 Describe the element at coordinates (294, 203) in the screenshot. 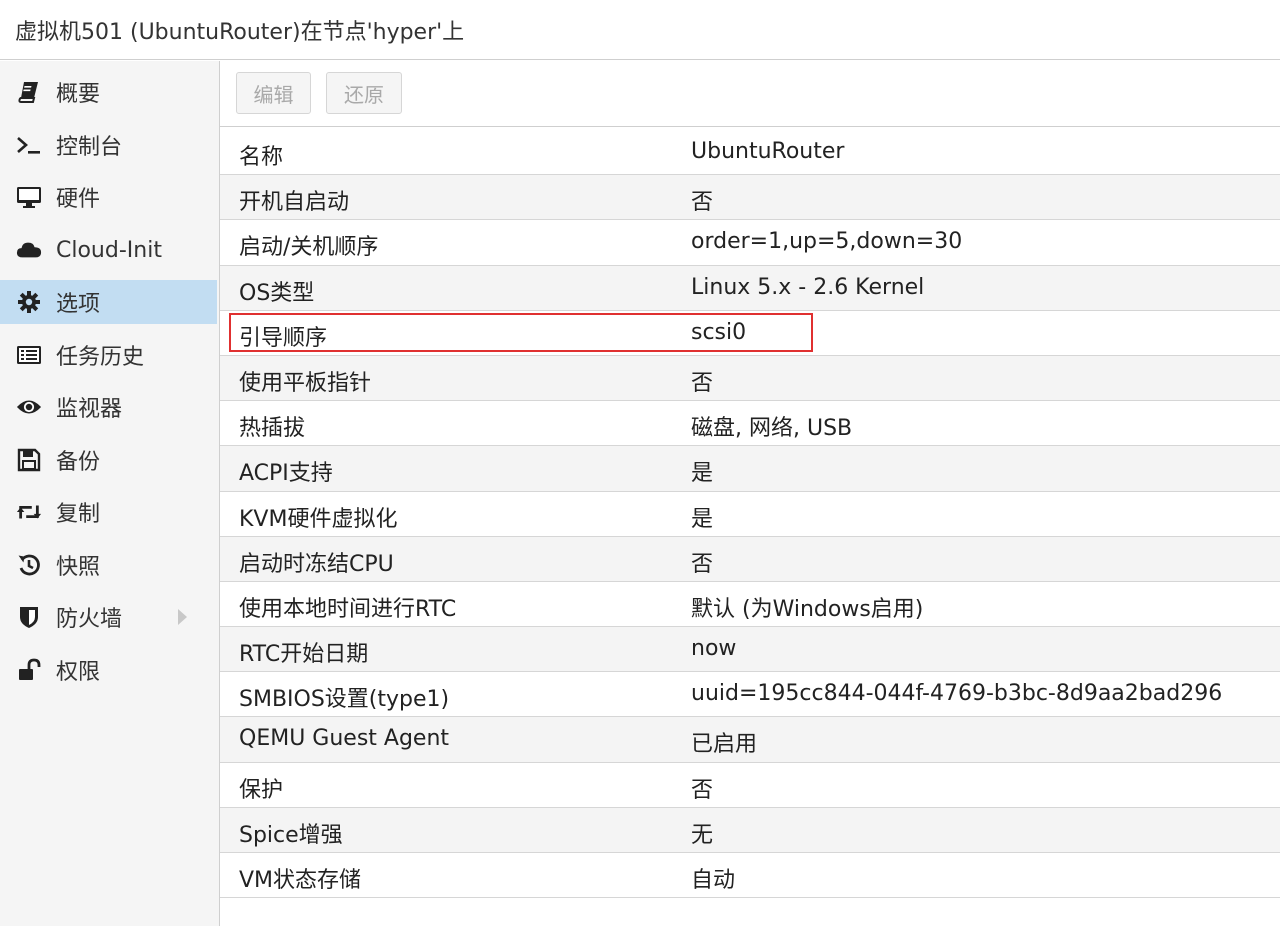

I see `option-key: 开机自启动` at that location.